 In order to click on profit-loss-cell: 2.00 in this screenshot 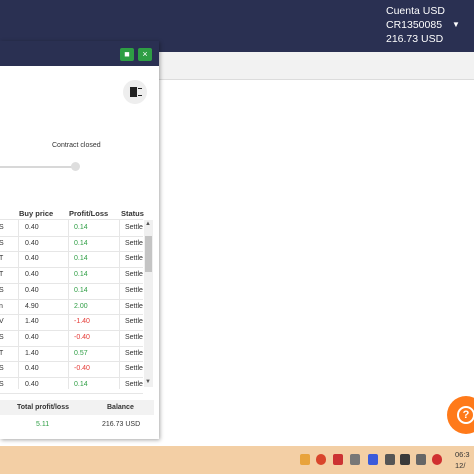, I will do `click(81, 306)`.